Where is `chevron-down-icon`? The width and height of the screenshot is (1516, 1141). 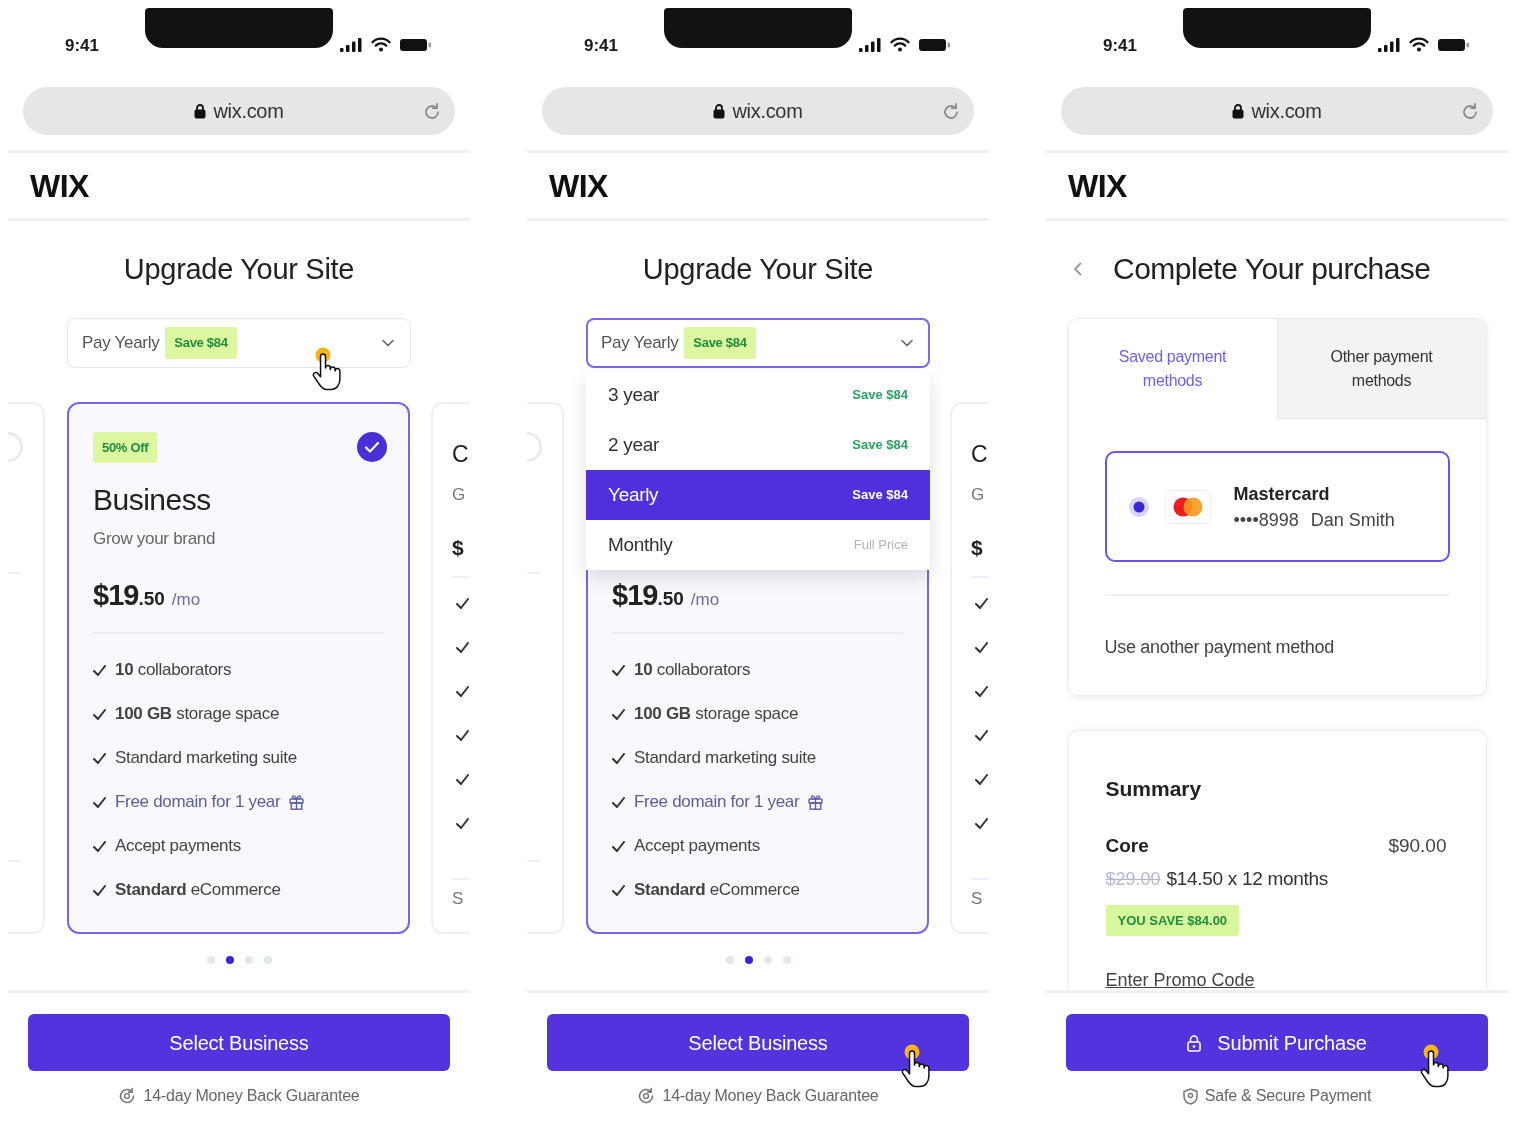
chevron-down-icon is located at coordinates (388, 343).